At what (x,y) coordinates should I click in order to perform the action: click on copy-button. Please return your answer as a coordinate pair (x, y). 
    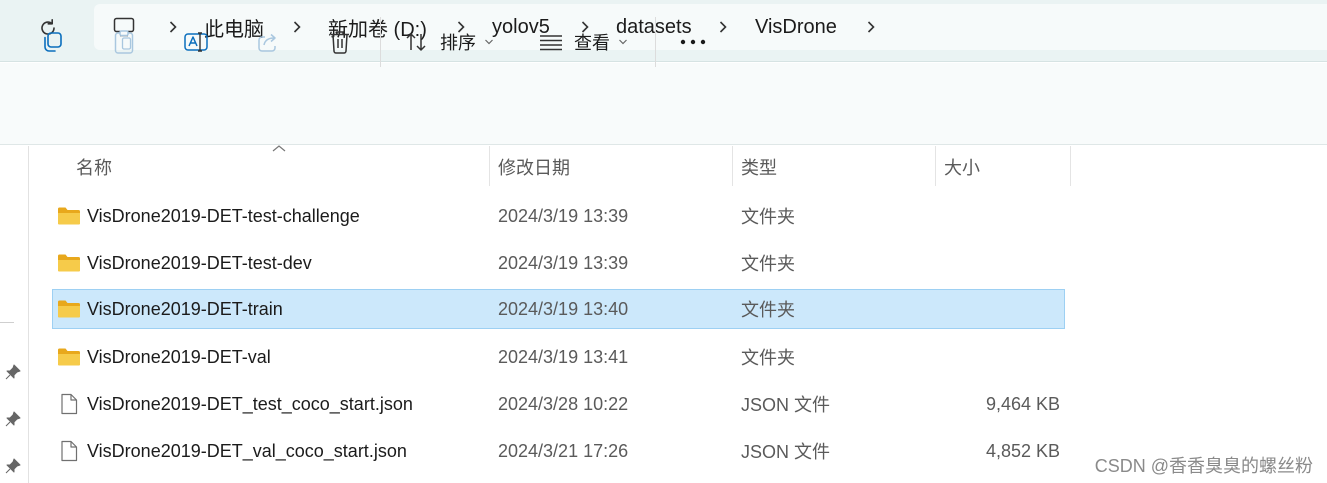
    Looking at the image, I should click on (52, 42).